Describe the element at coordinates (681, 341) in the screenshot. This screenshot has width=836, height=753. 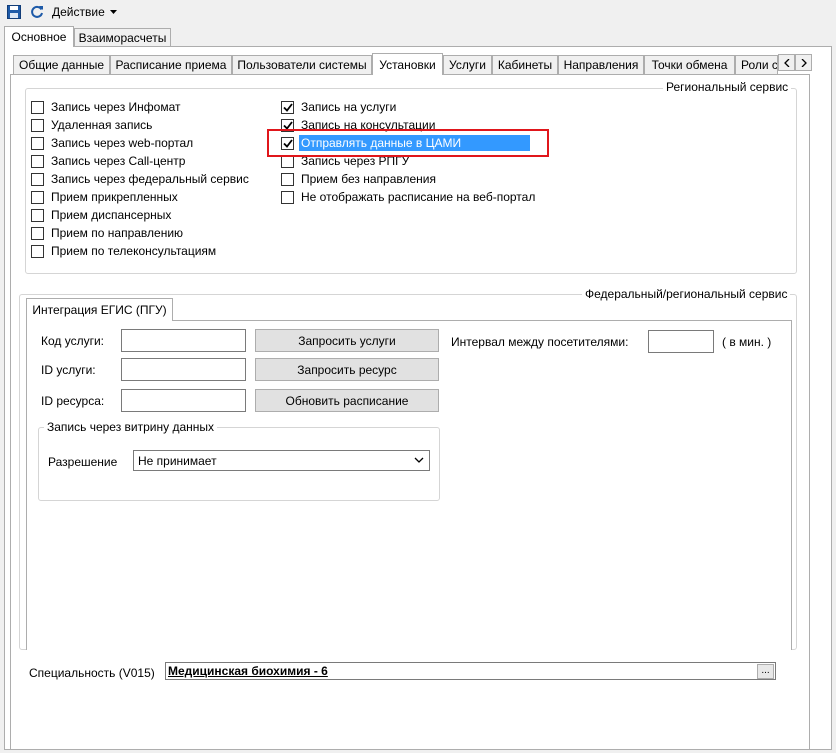
I see `interval-field` at that location.